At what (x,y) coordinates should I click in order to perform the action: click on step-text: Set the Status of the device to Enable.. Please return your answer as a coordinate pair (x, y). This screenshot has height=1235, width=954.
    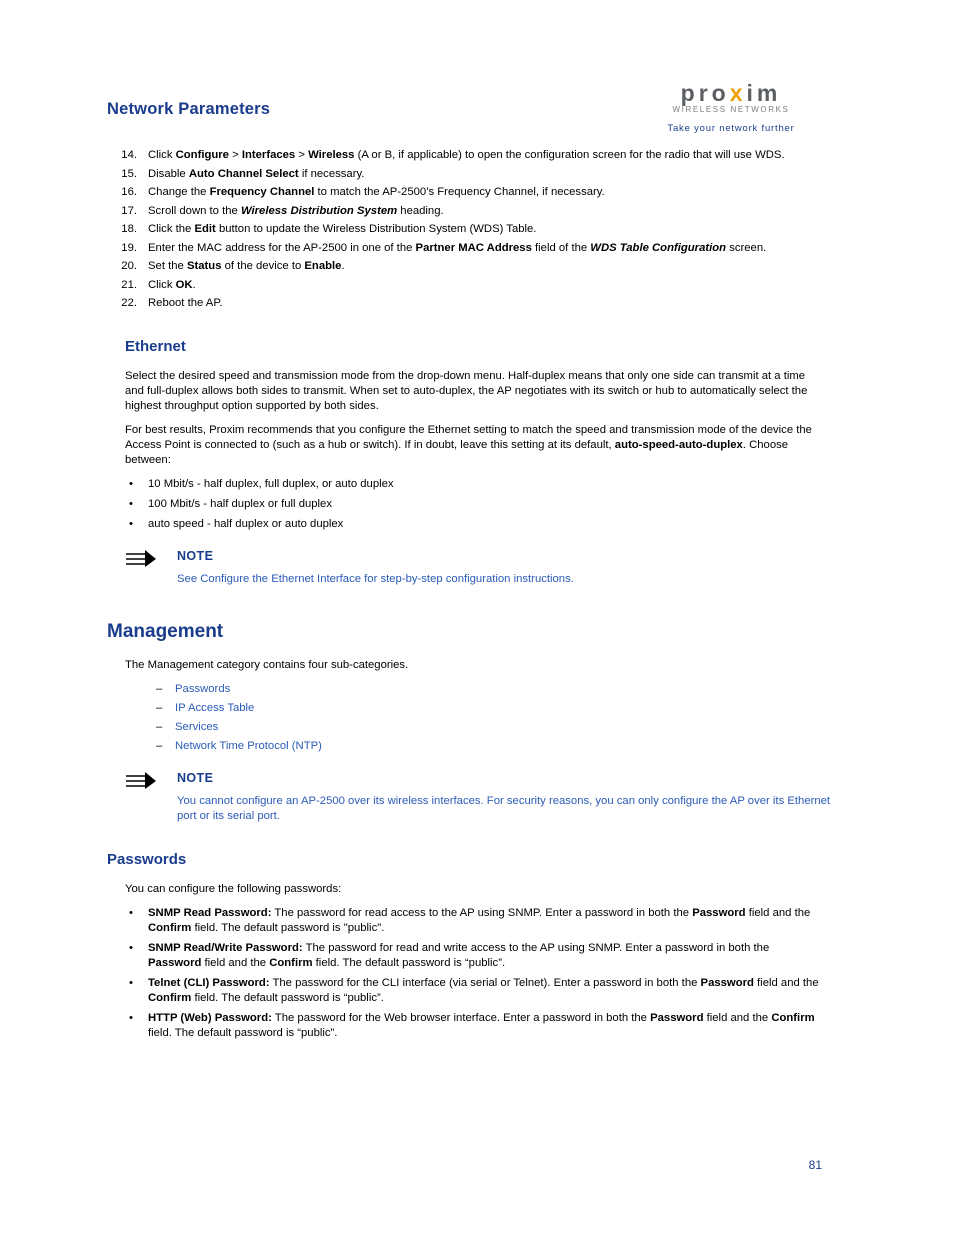
    Looking at the image, I should click on (246, 266).